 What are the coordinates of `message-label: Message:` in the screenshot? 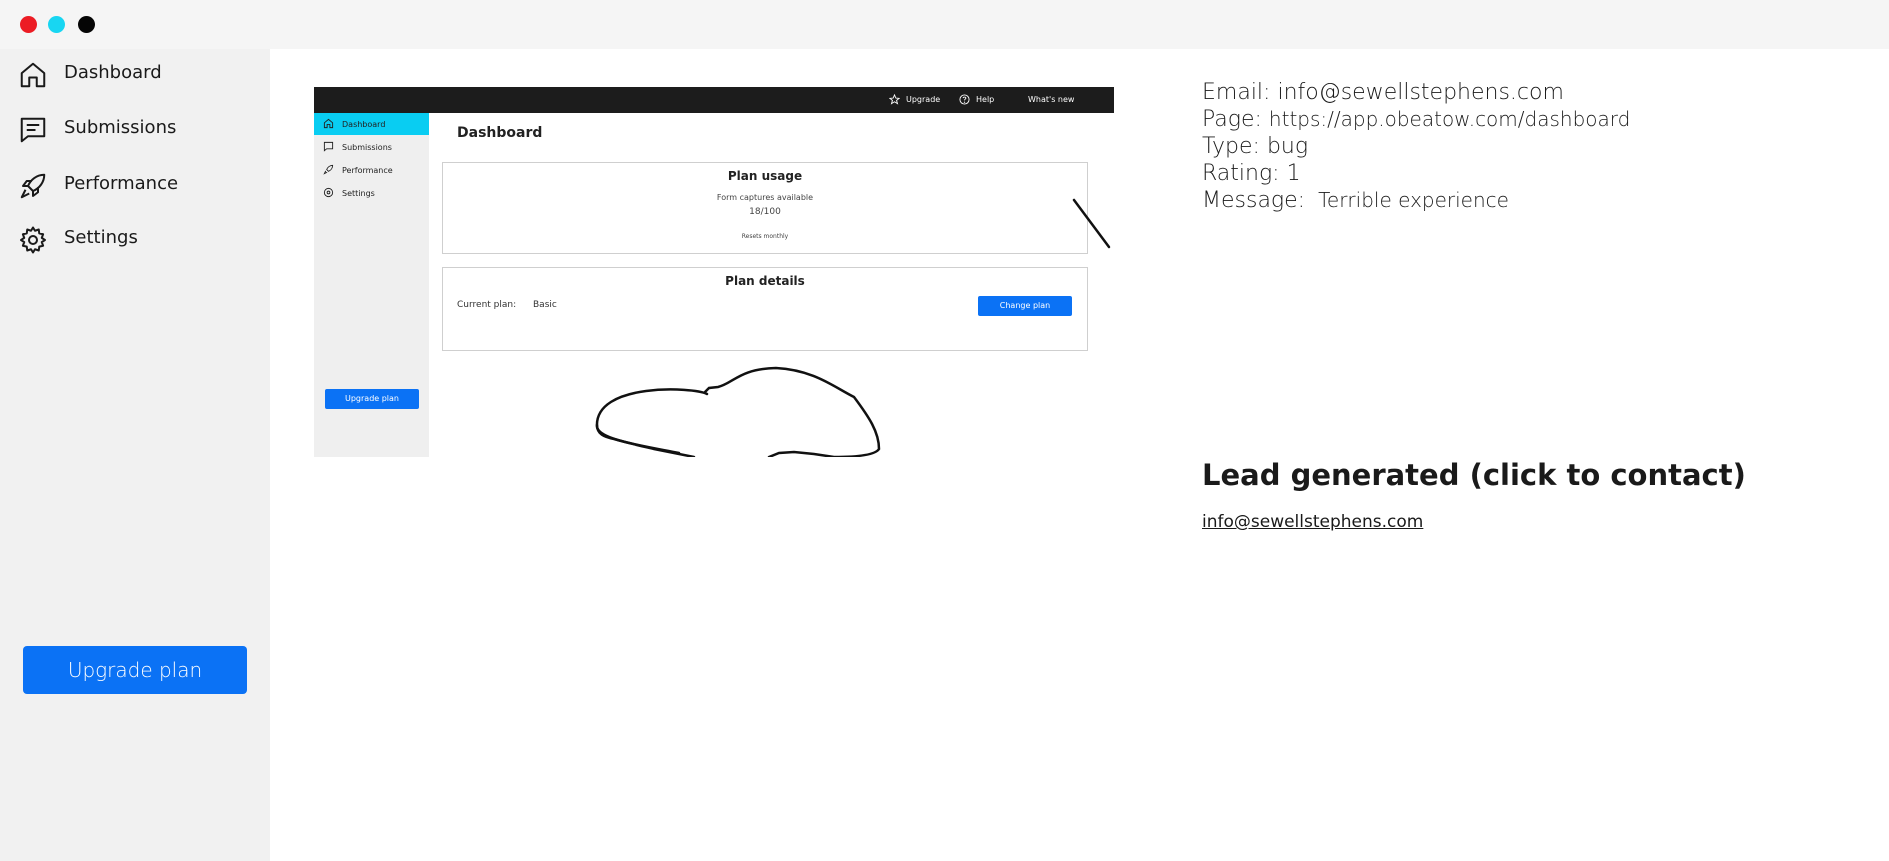 It's located at (1254, 200).